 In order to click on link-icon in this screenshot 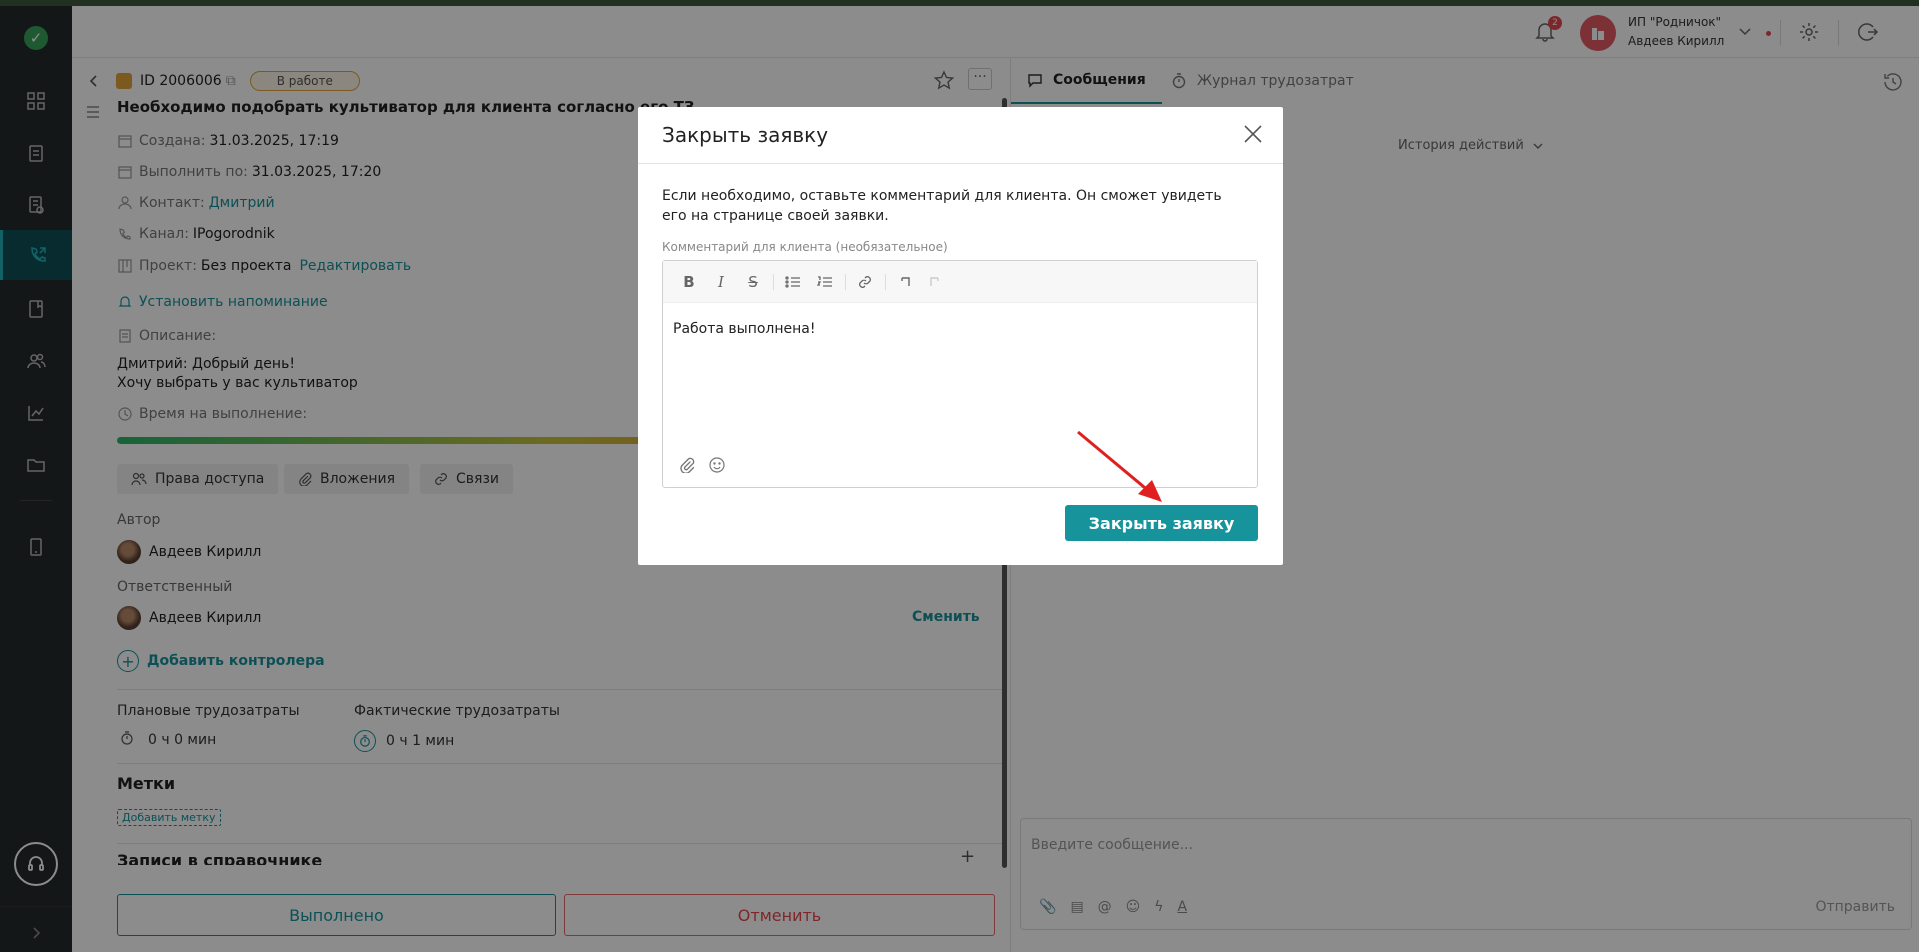, I will do `click(865, 282)`.